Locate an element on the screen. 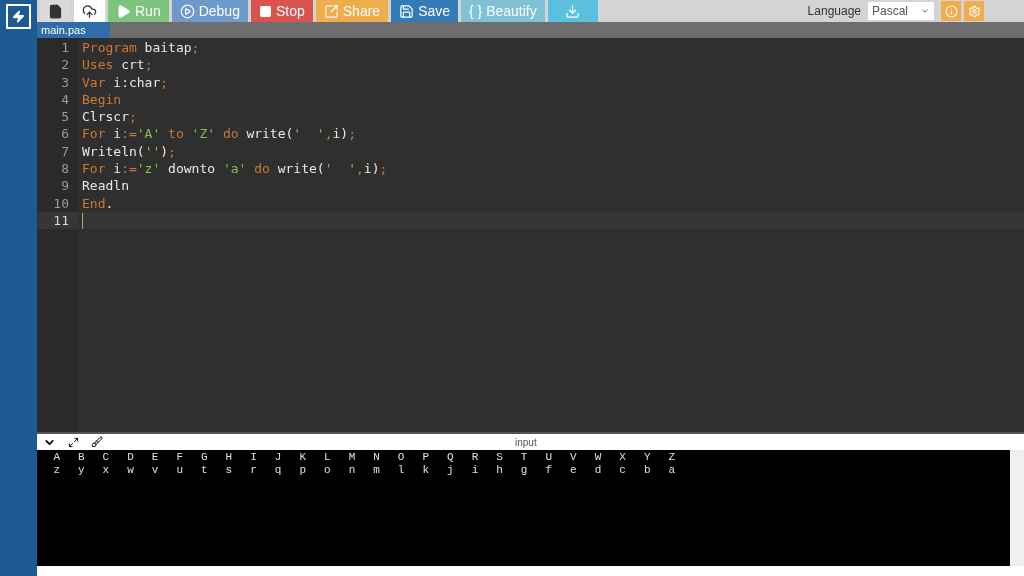  share-icon is located at coordinates (331, 11).